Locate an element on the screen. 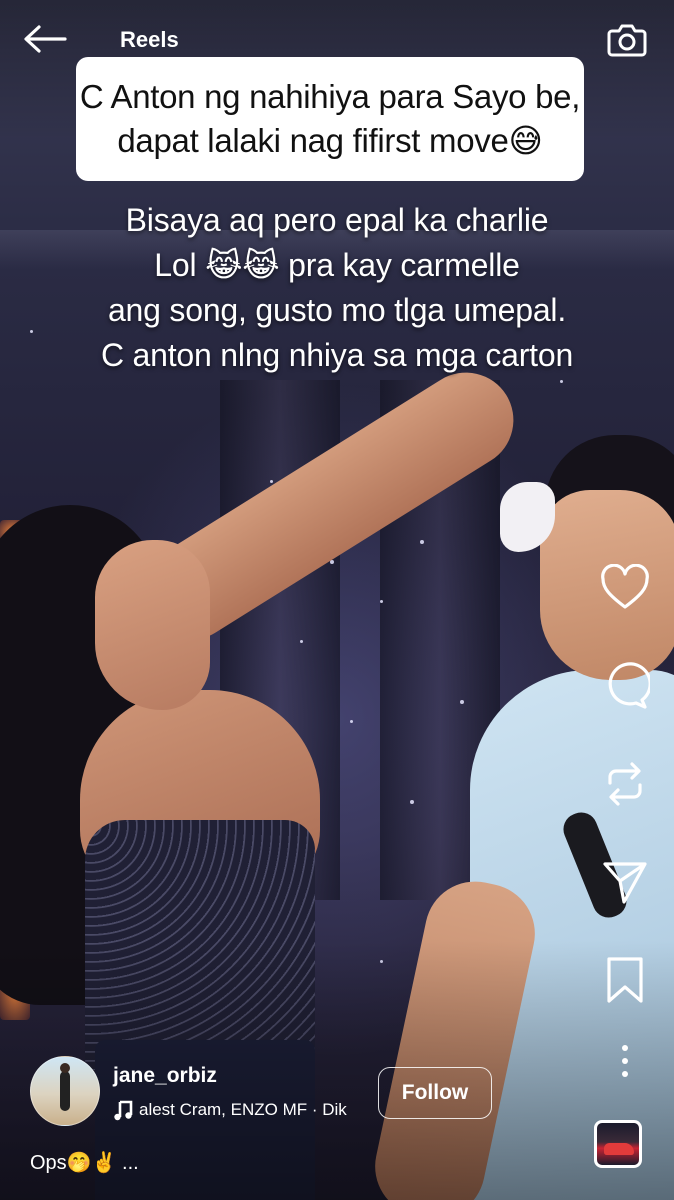  caption-box-line: C Anton ng nahihiya para Sayo be, is located at coordinates (330, 96).